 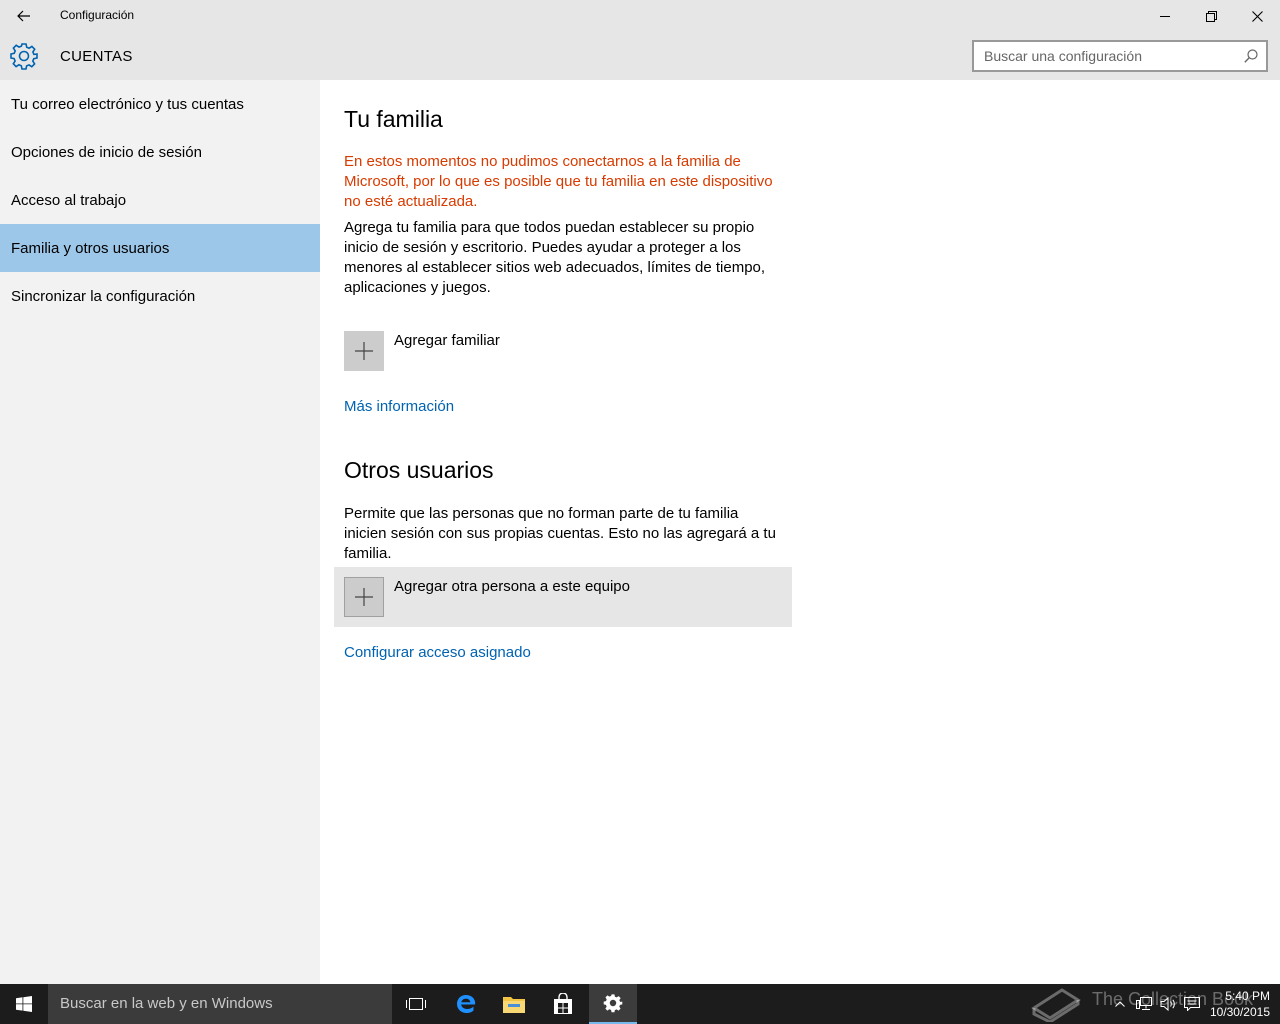 I want to click on chevron-up-icon, so click(x=1120, y=1004).